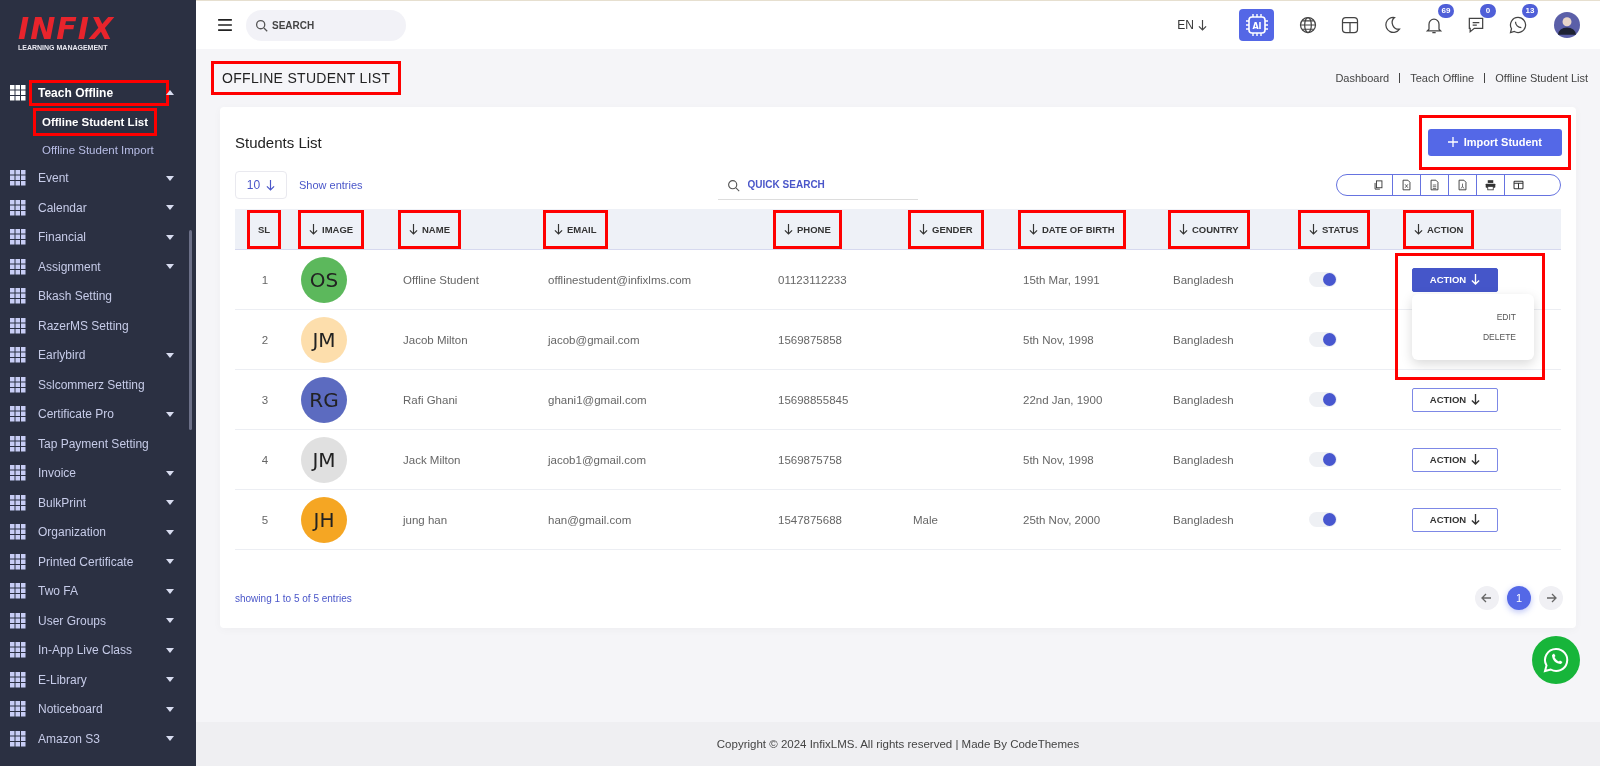 Image resolution: width=1600 pixels, height=766 pixels. I want to click on copyright-text: Copyright © 2024 InfixLMS. All rights reserved | Made By CodeThemes, so click(898, 744).